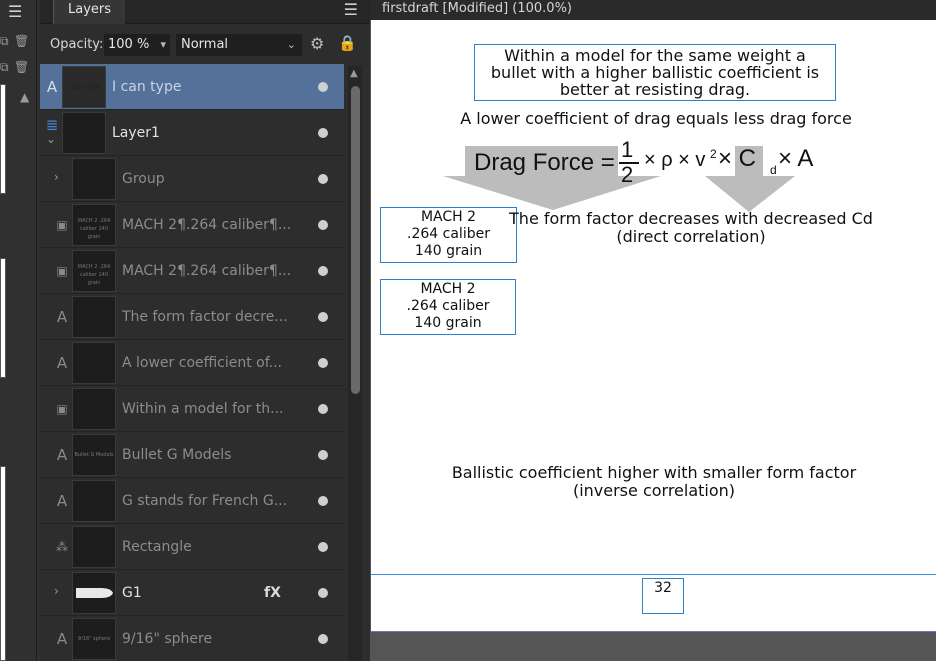  I want to click on gear-icon: ⚙, so click(317, 43).